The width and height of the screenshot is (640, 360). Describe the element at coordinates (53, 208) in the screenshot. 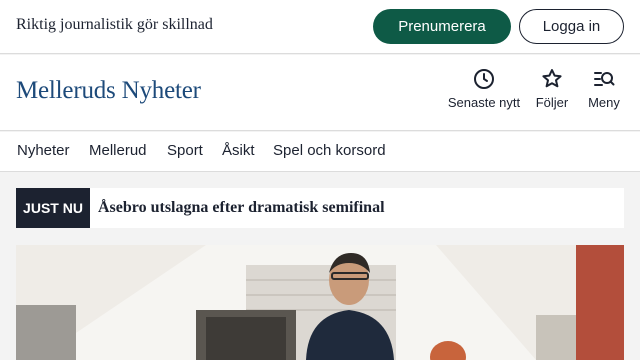

I see `just-nu-badge: JUST NU` at that location.